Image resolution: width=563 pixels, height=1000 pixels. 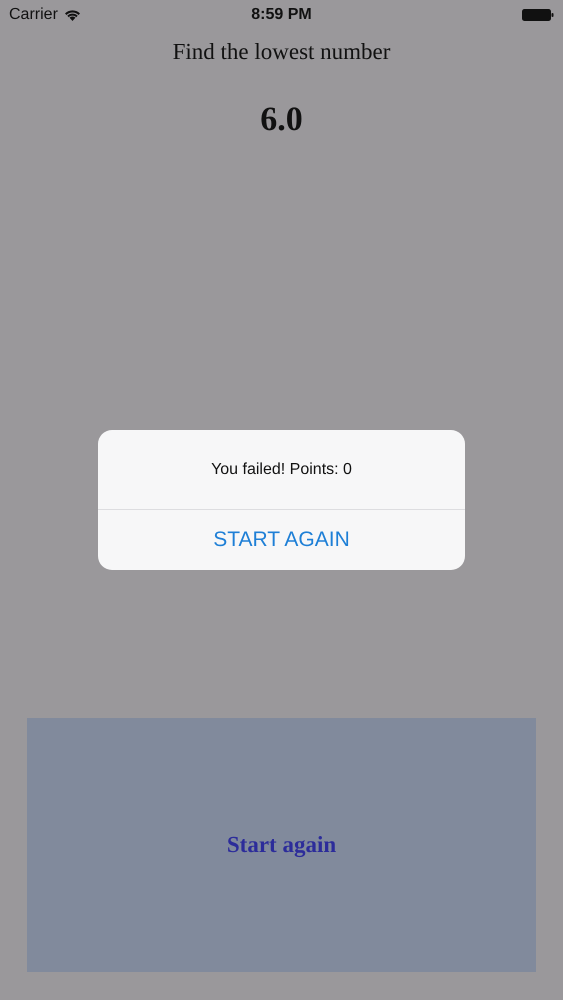 What do you see at coordinates (72, 14) in the screenshot?
I see `wifi-icon` at bounding box center [72, 14].